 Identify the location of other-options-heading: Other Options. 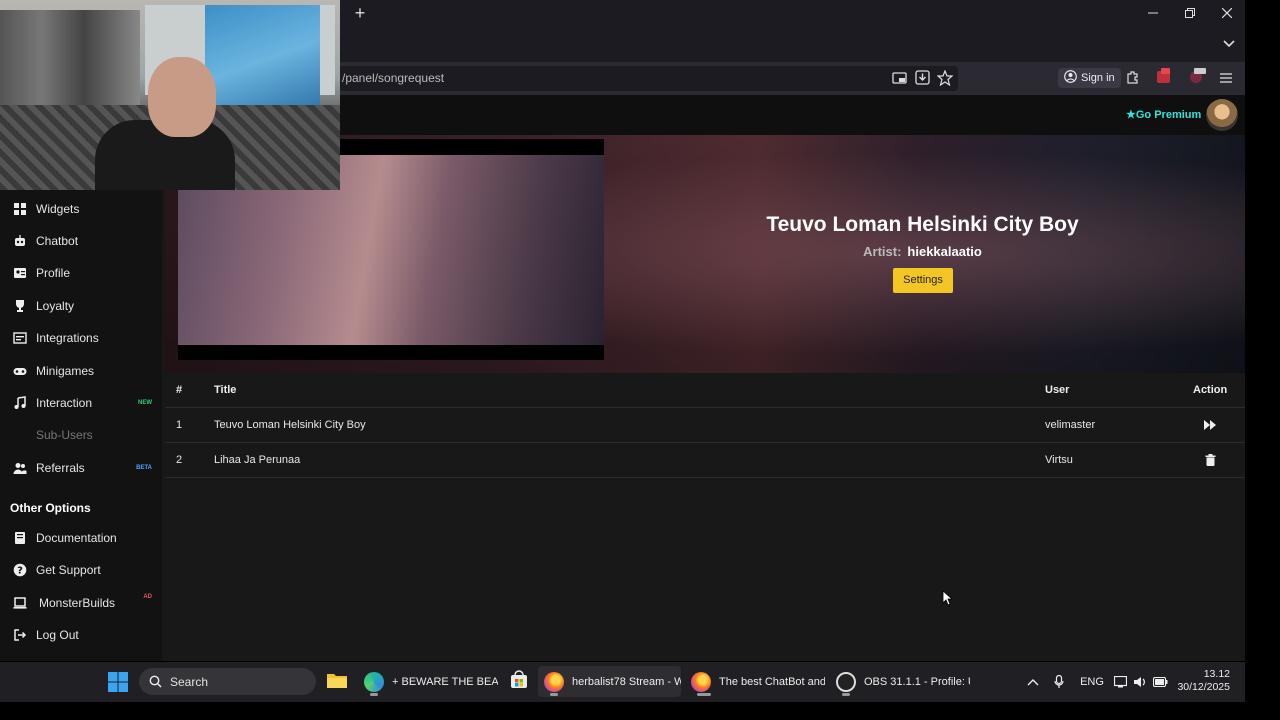
(50, 508).